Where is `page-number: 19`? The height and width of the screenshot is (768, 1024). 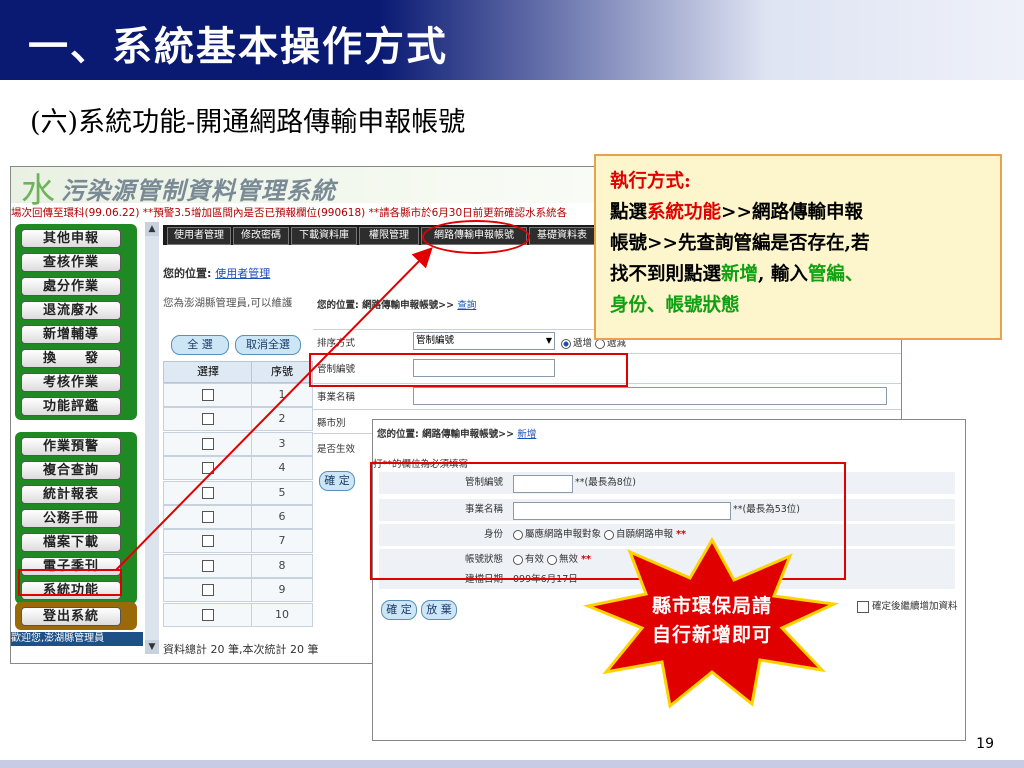
page-number: 19 is located at coordinates (985, 744).